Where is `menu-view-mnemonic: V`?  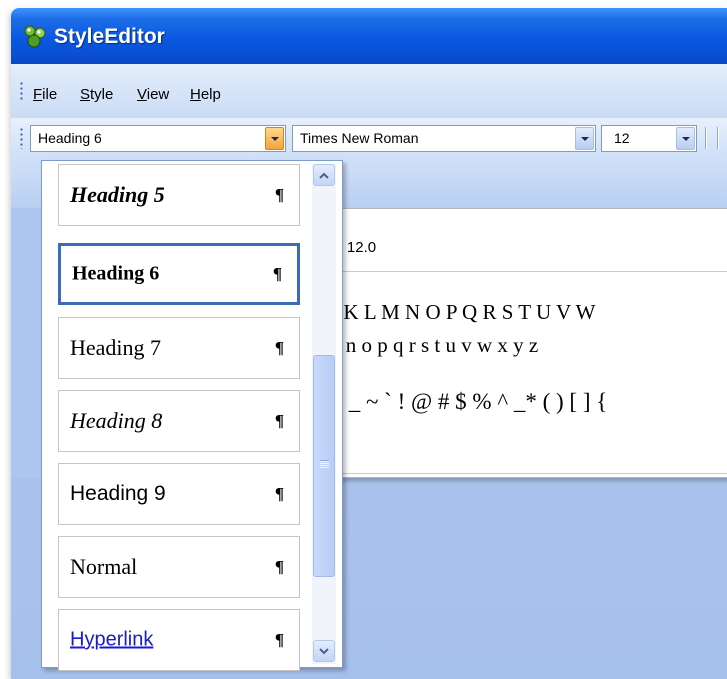 menu-view-mnemonic: V is located at coordinates (142, 94).